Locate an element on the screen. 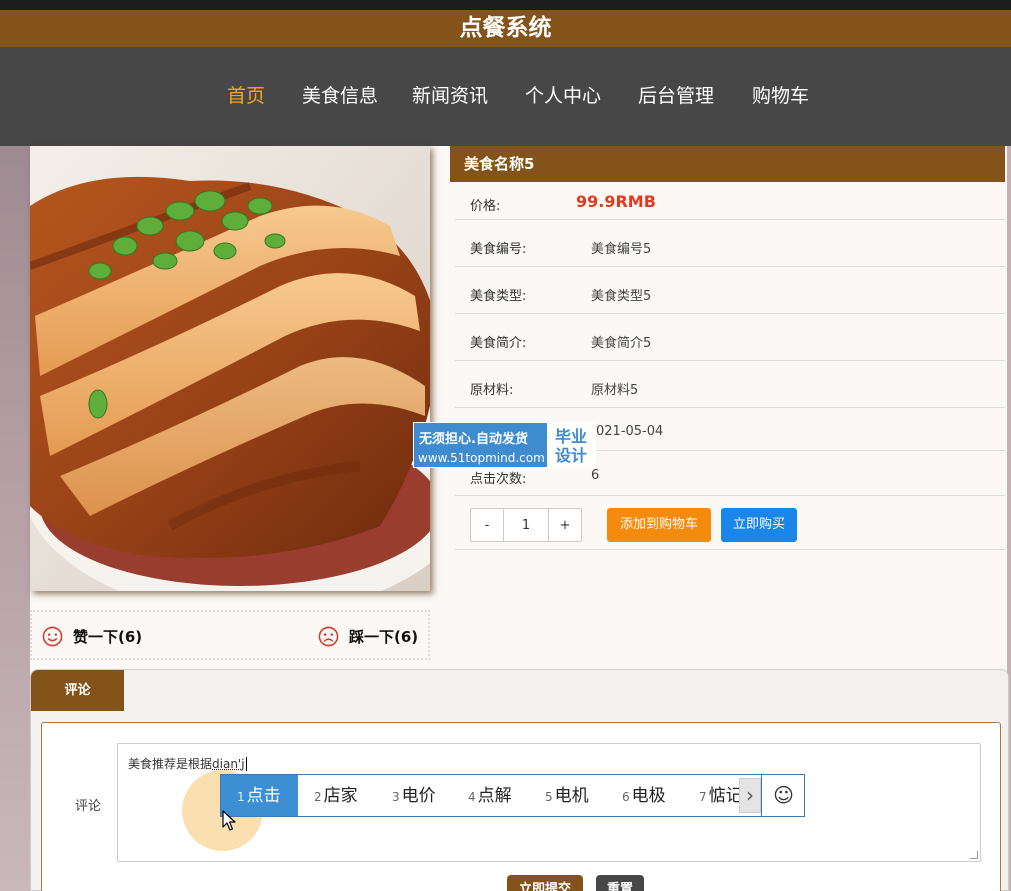  reset-button: 重置 is located at coordinates (620, 883).